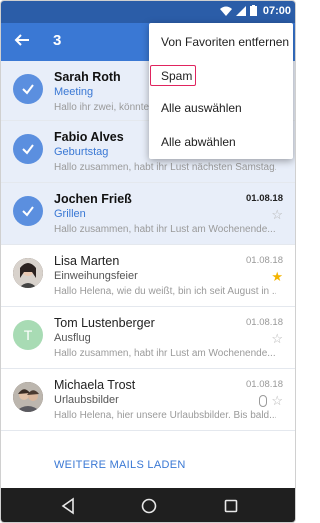 Image resolution: width=320 pixels, height=523 pixels. Describe the element at coordinates (148, 12) in the screenshot. I see `status-bar: 07:00` at that location.